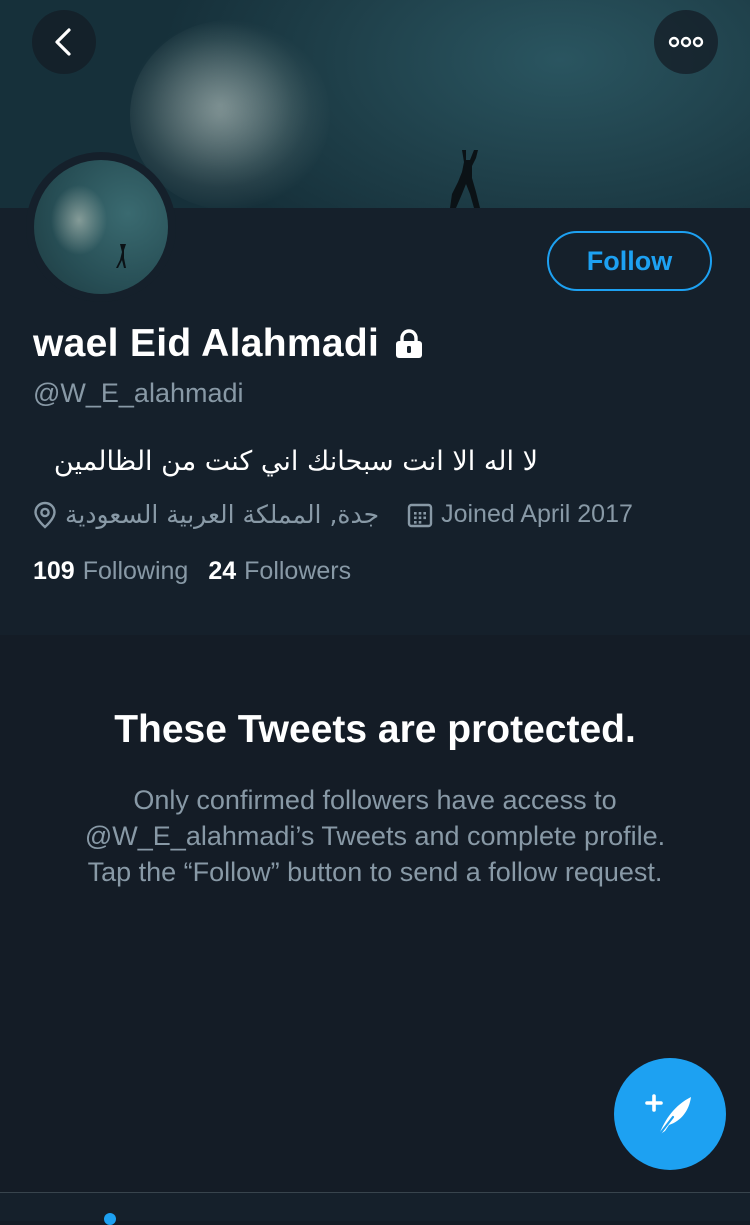  What do you see at coordinates (135, 571) in the screenshot?
I see `following-label: Following` at bounding box center [135, 571].